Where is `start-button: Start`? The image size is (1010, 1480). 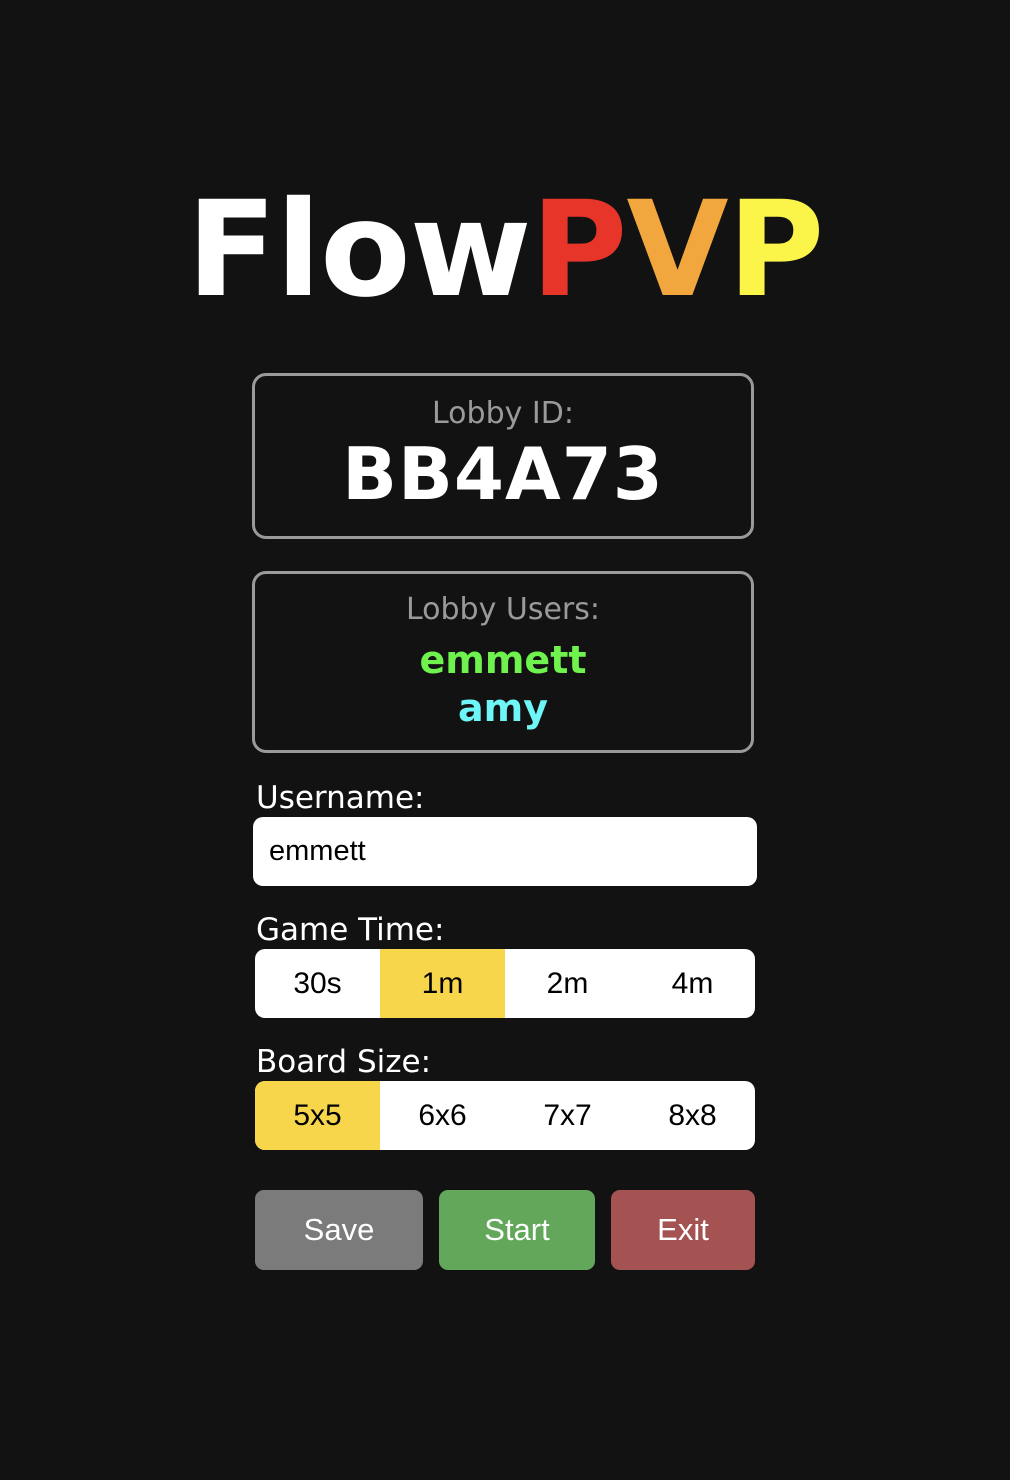 start-button: Start is located at coordinates (517, 1230).